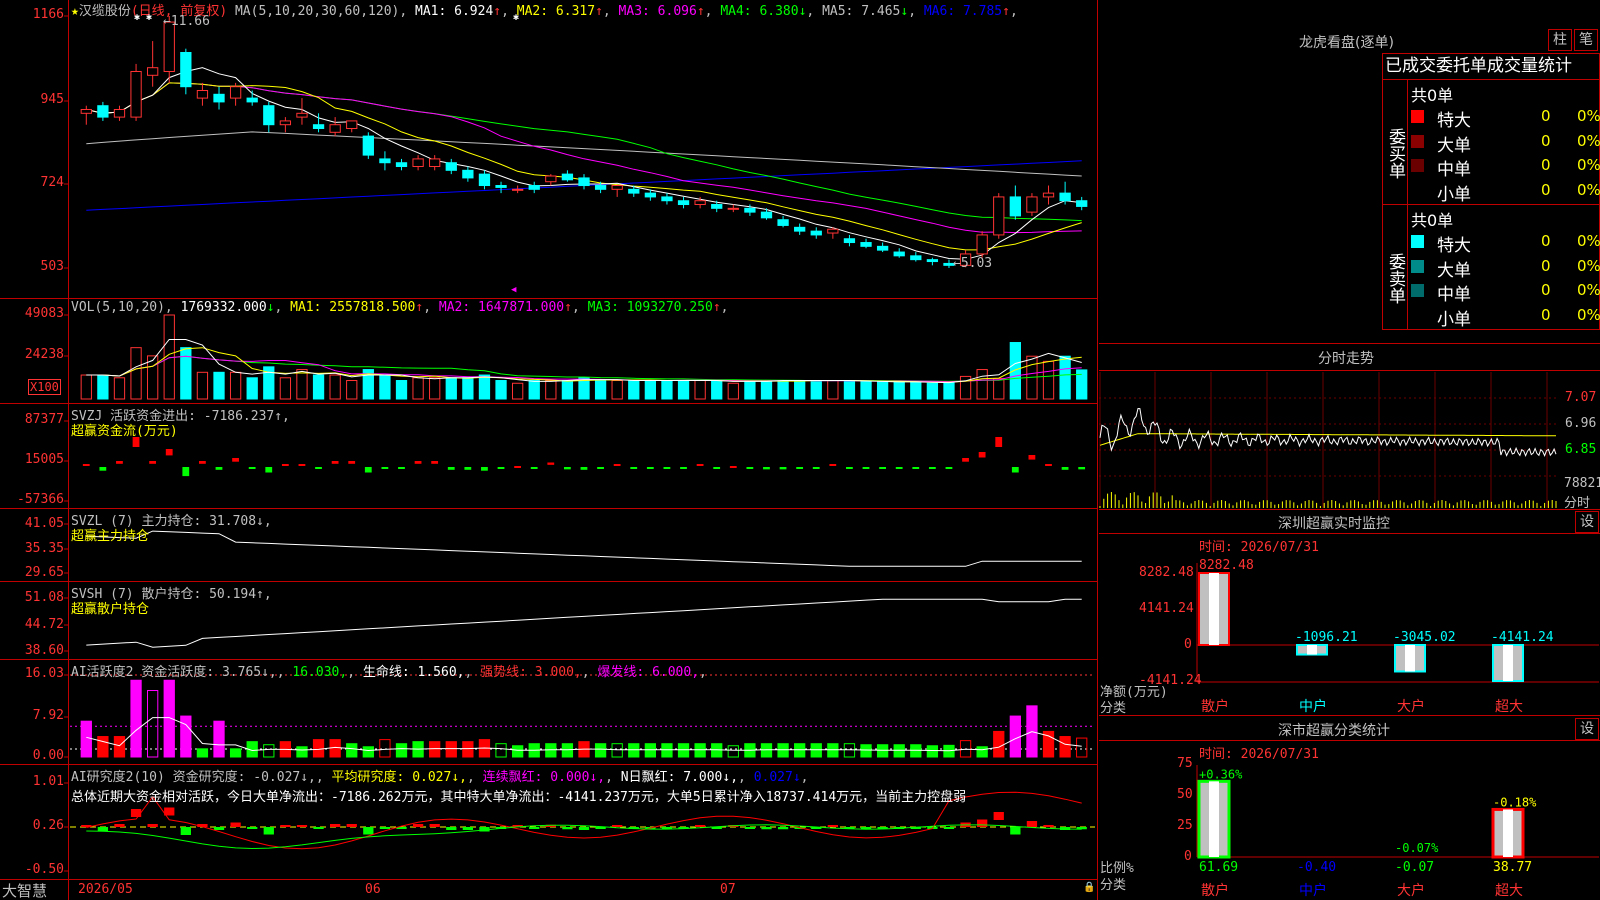  I want to click on monitor-time: 时间: 2026/07/31, so click(1259, 547).